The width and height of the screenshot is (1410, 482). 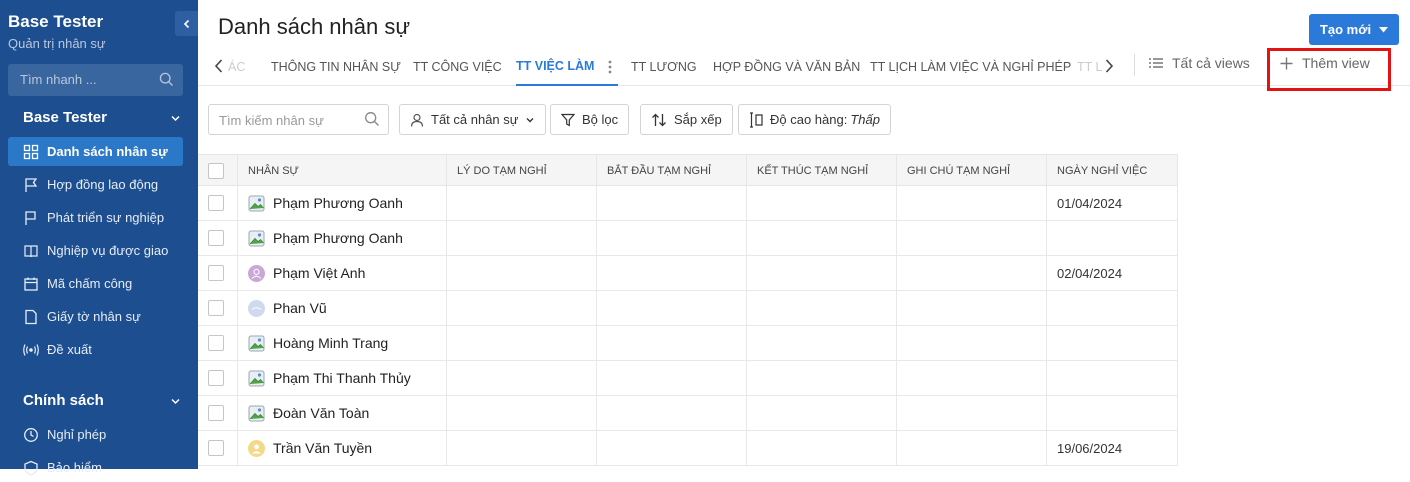 I want to click on sidebar-item-labor-contract: Hợp đồng lao động, so click(x=95, y=184).